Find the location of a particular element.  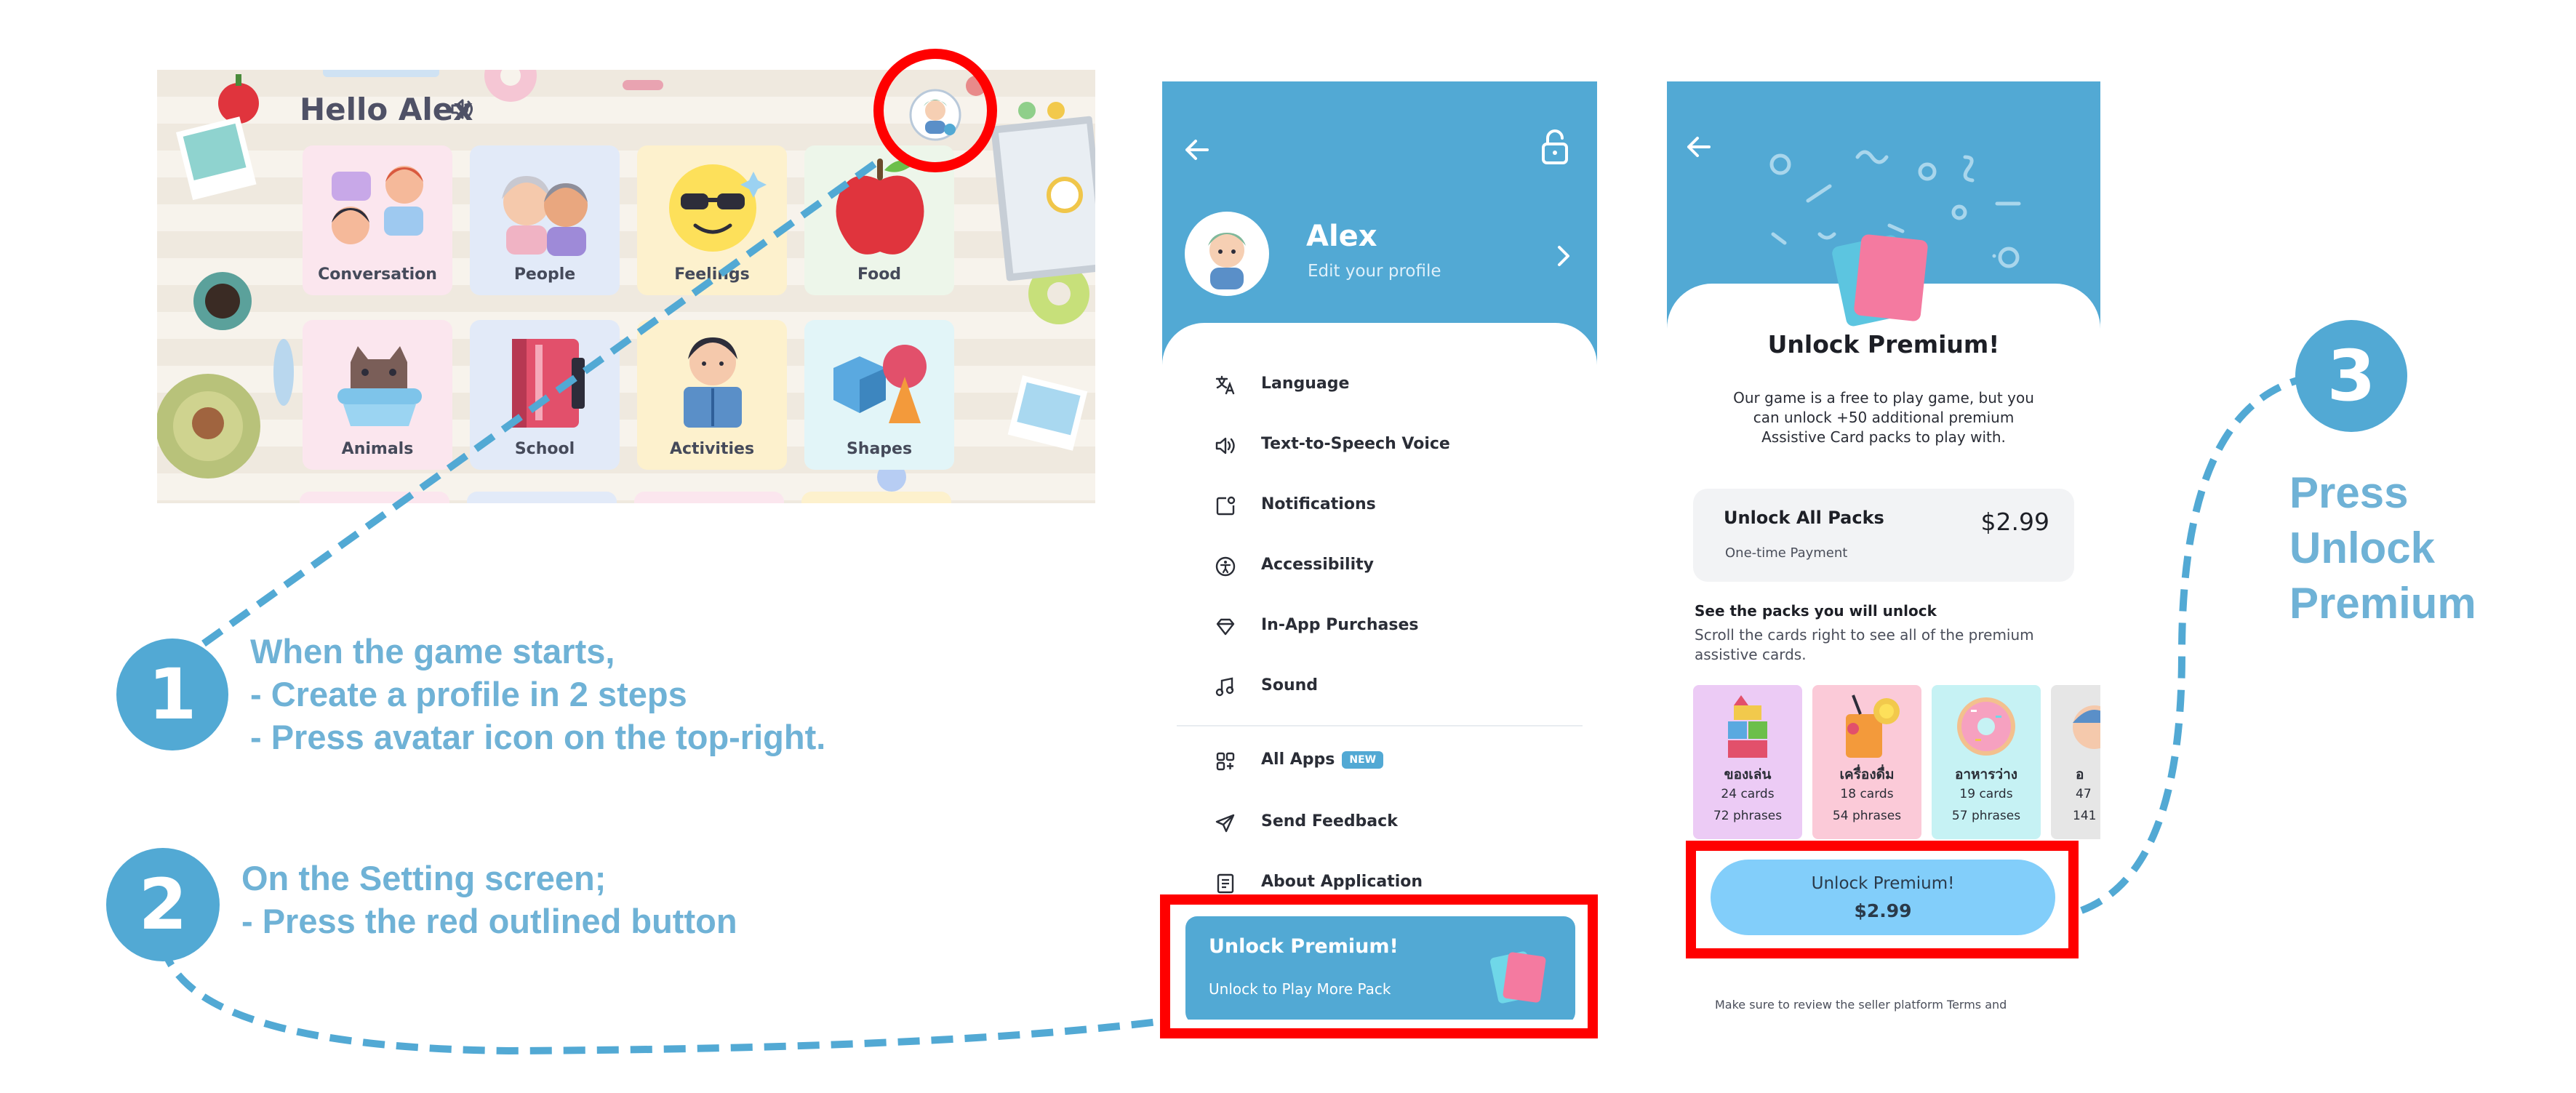

offer-price: $2.99 is located at coordinates (2014, 522).